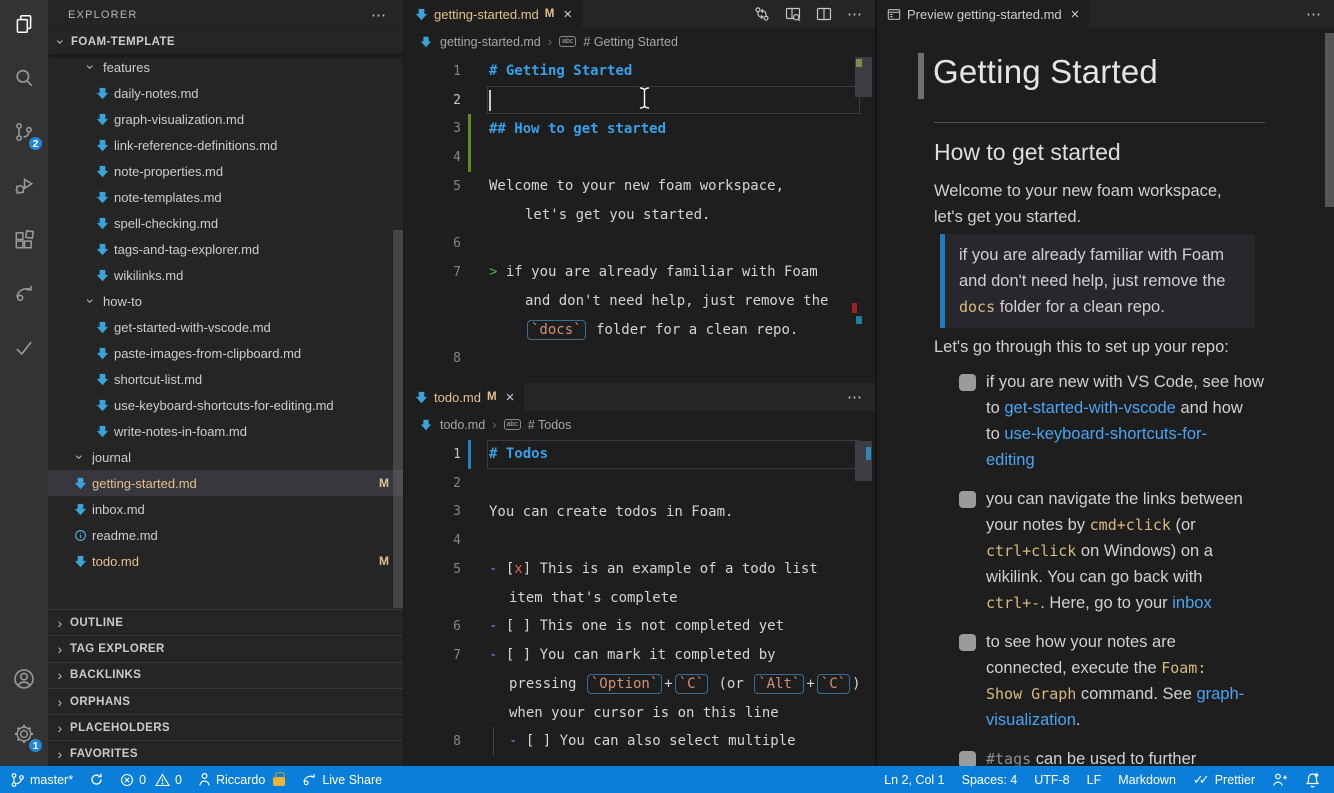 Image resolution: width=1334 pixels, height=793 pixels. Describe the element at coordinates (914, 780) in the screenshot. I see `cursor-position-item: Ln 2, Col 1` at that location.